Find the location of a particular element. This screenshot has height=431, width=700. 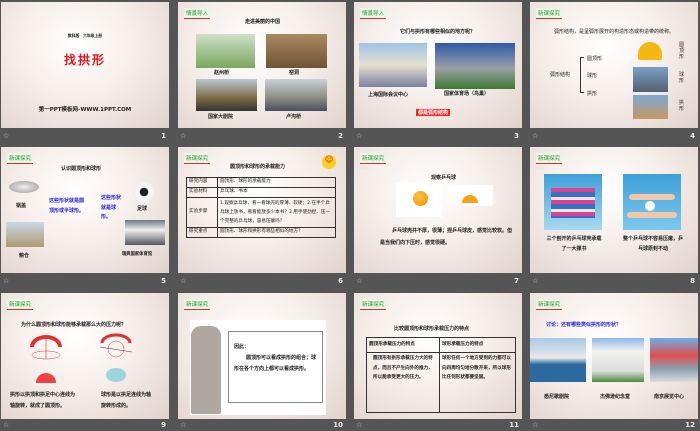

slide-number: 9 is located at coordinates (163, 425).